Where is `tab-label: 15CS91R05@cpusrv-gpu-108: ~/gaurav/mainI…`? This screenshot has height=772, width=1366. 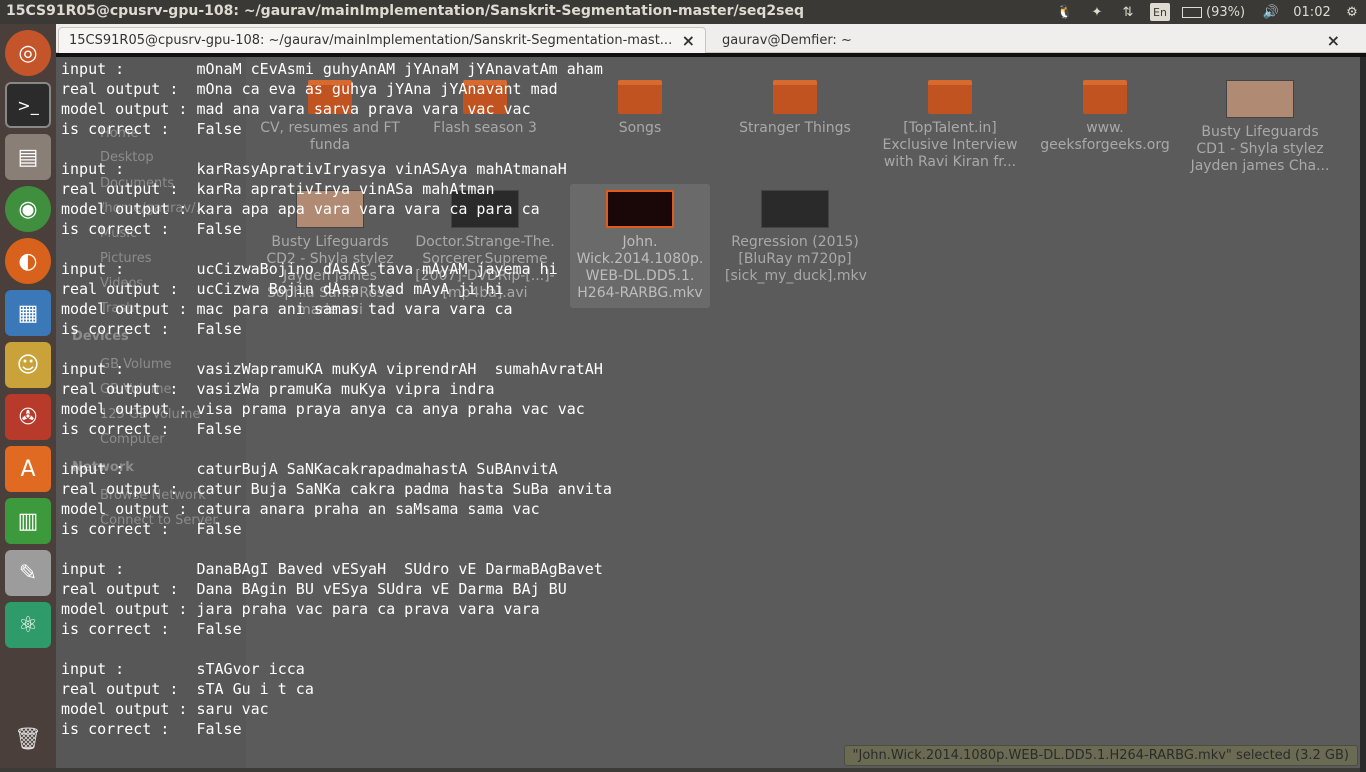 tab-label: 15CS91R05@cpusrv-gpu-108: ~/gaurav/mainI… is located at coordinates (371, 40).